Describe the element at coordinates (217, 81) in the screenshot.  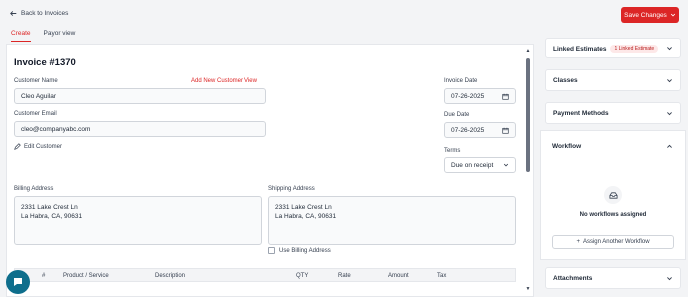
I see `add-new-customer-link: Add New Customer` at that location.